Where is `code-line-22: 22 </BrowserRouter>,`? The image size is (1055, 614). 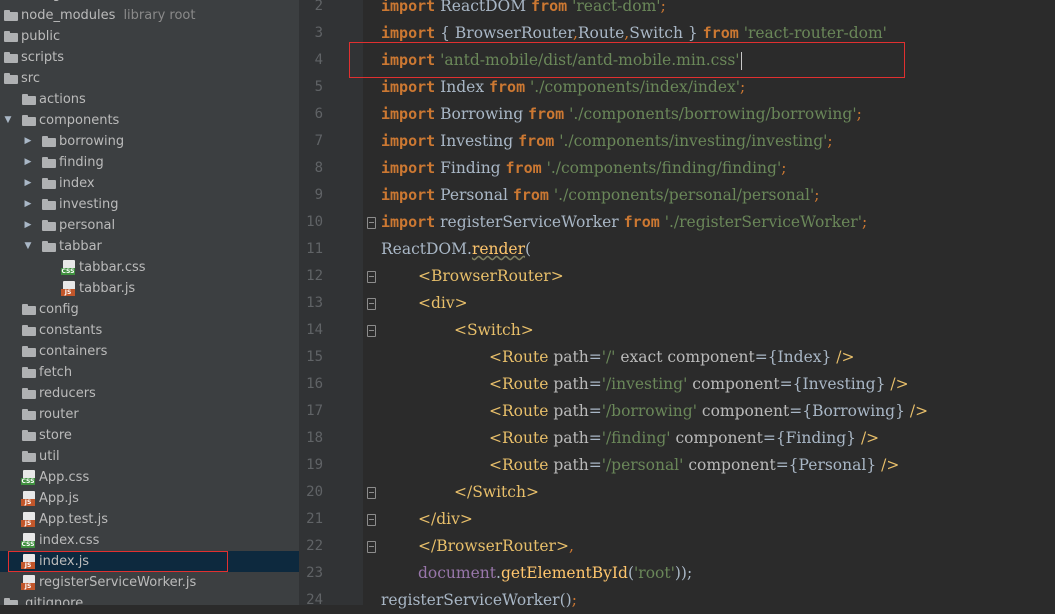
code-line-22: 22 </BrowserRouter>, is located at coordinates (677, 546).